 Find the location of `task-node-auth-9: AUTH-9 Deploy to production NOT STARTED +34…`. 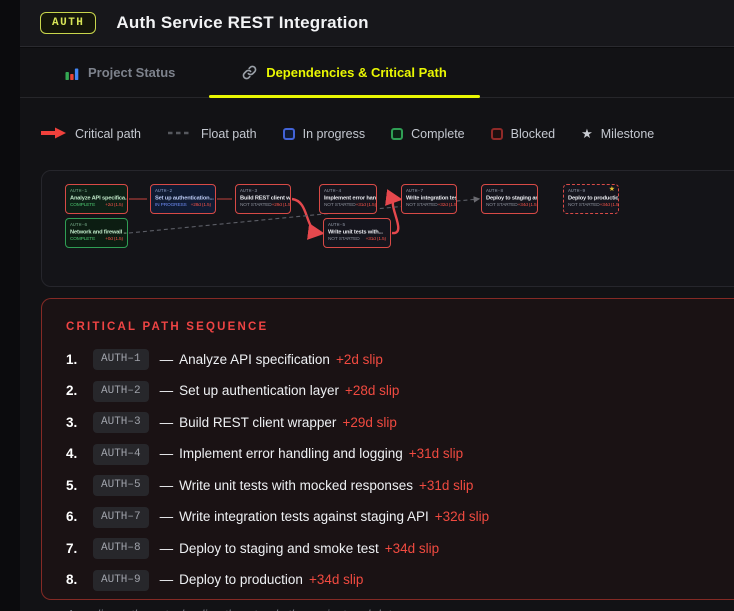

task-node-auth-9: AUTH-9 Deploy to production NOT STARTED +34… is located at coordinates (591, 199).